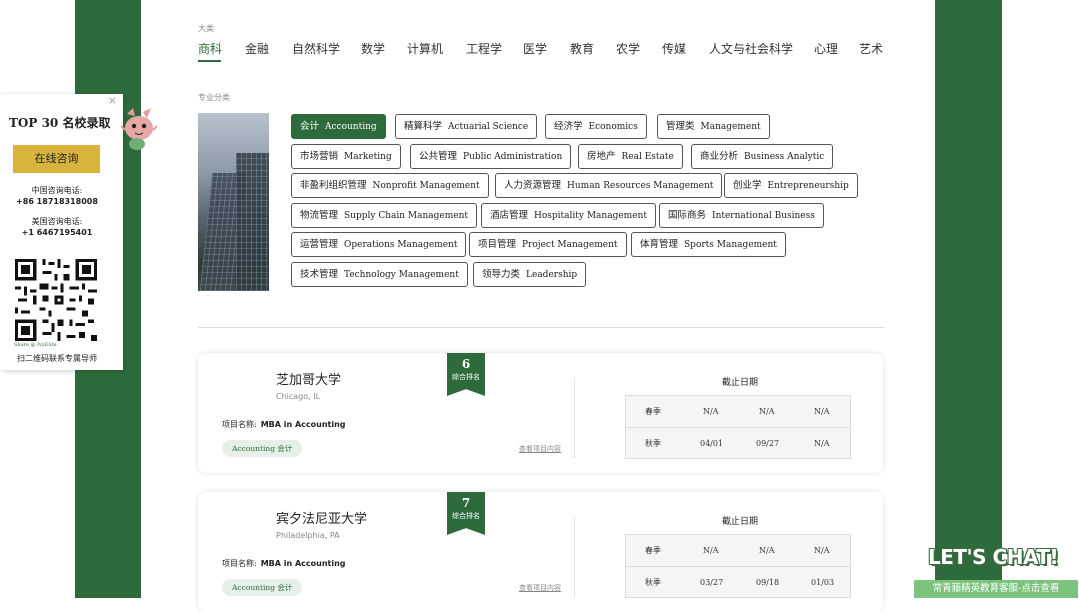 The height and width of the screenshot is (612, 1079). What do you see at coordinates (535, 48) in the screenshot?
I see `category-tab-medicine: 医学` at bounding box center [535, 48].